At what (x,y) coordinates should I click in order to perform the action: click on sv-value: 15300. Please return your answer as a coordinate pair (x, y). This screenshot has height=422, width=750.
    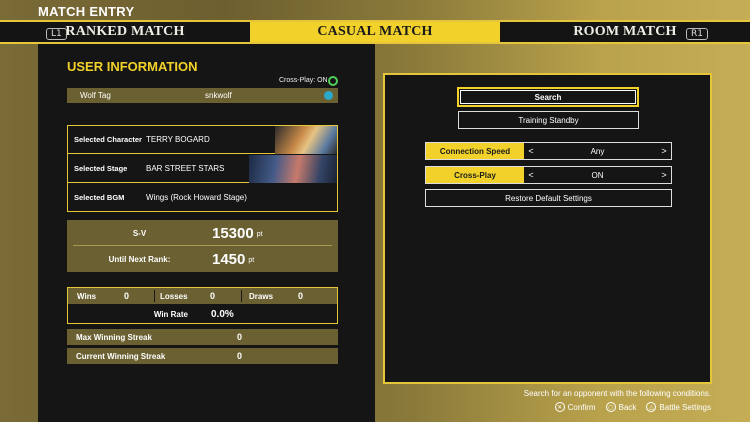
    Looking at the image, I should click on (233, 233).